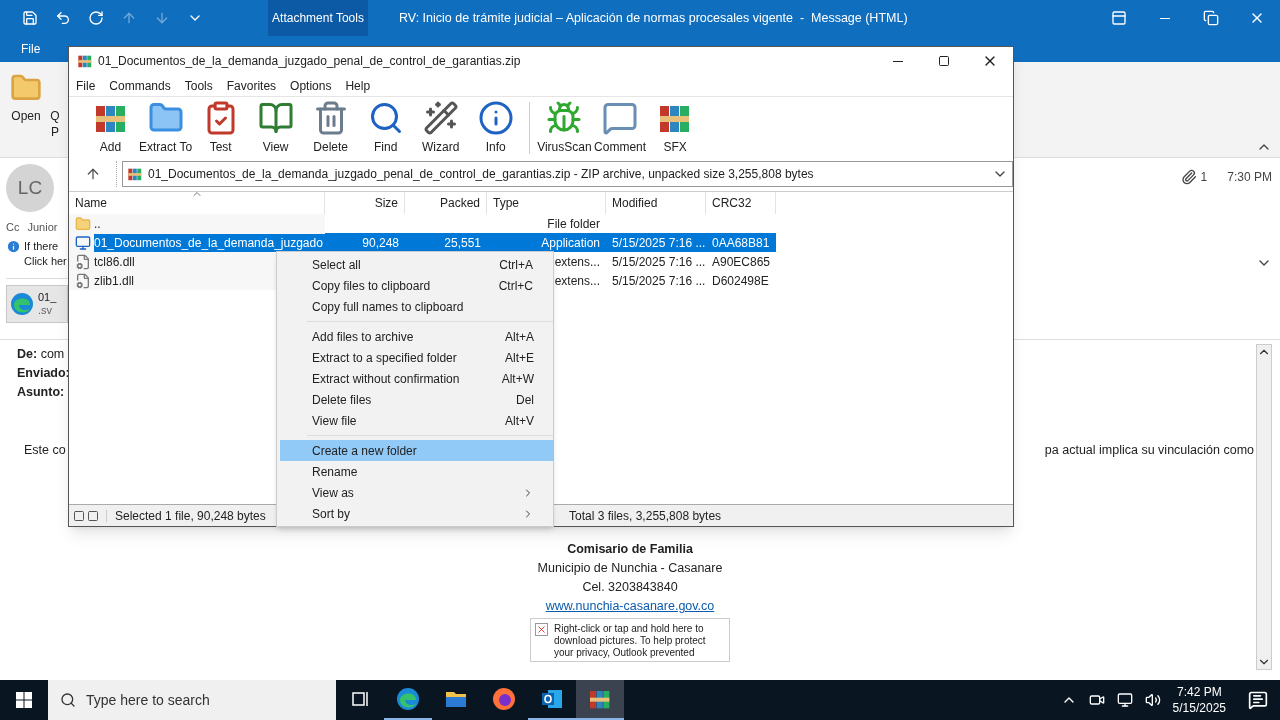 This screenshot has height=720, width=1280. Describe the element at coordinates (221, 128) in the screenshot. I see `toolbar-button: Test` at that location.